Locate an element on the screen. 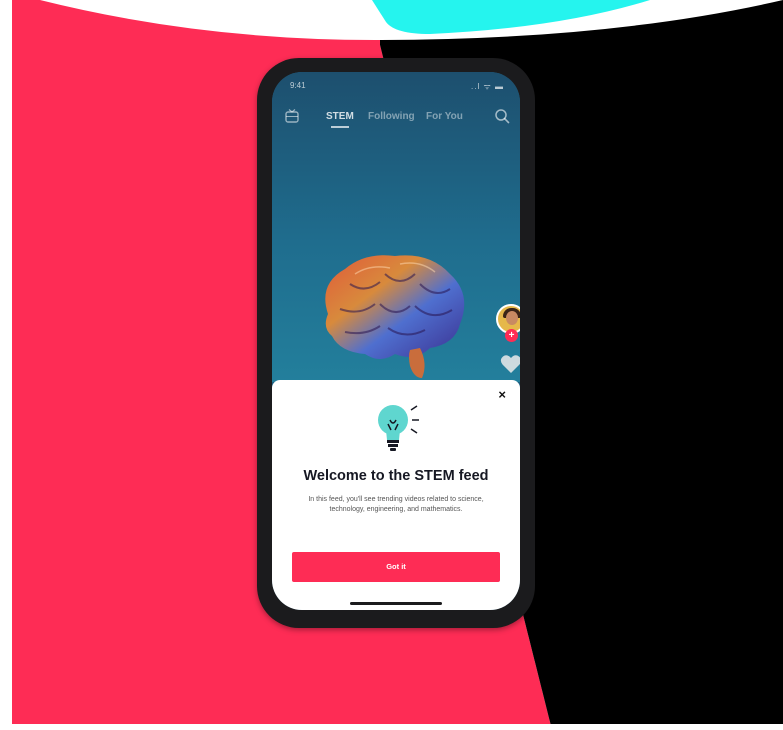 Image resolution: width=783 pixels, height=730 pixels. status-time: 9:41 is located at coordinates (298, 85).